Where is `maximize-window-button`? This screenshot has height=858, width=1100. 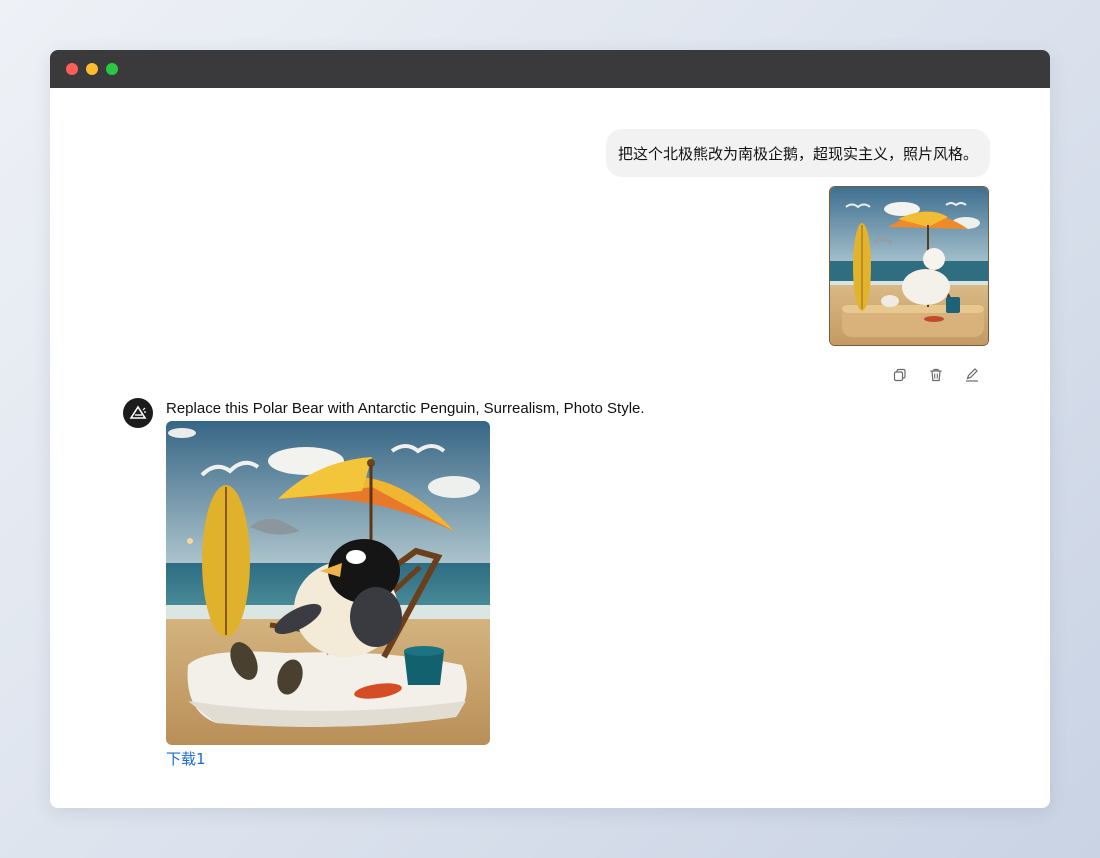
maximize-window-button is located at coordinates (112, 69).